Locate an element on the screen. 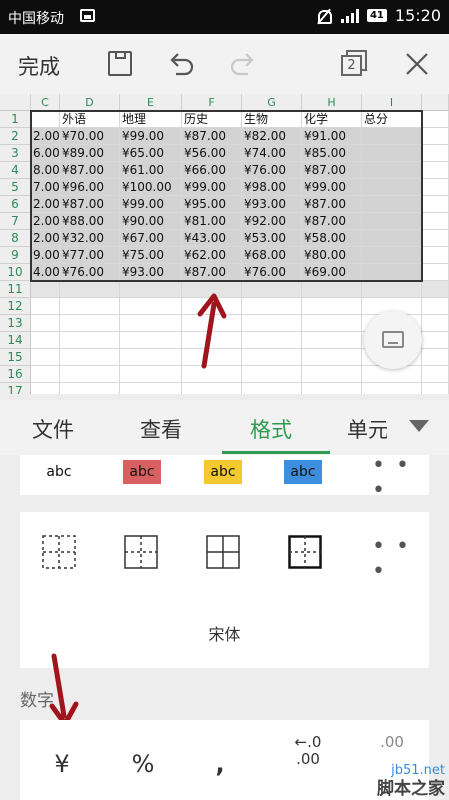 This screenshot has width=449, height=800. row-header: 9 is located at coordinates (15, 255).